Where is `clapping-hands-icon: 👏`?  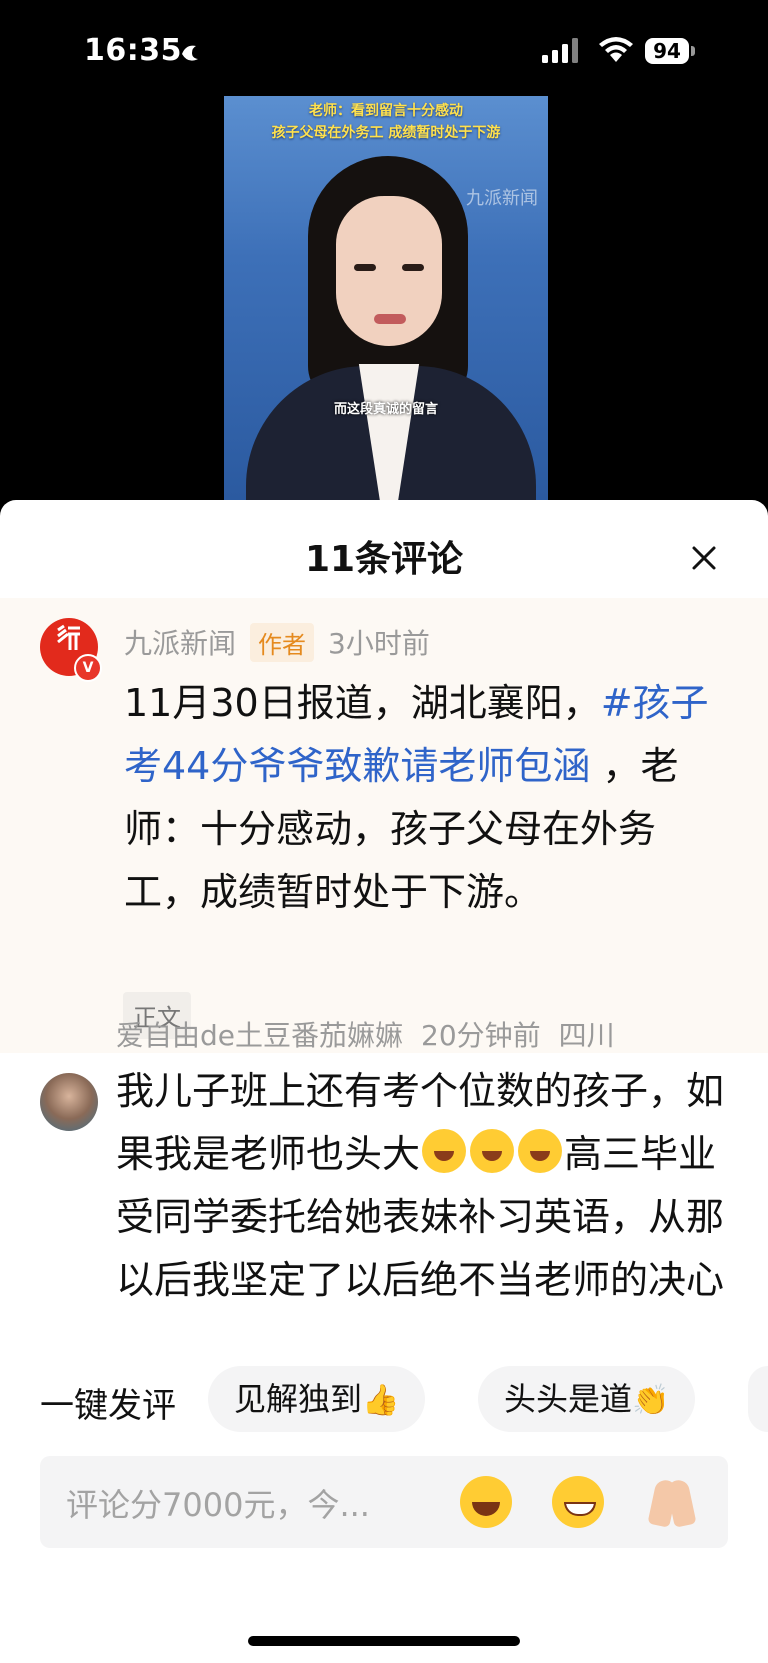 clapping-hands-icon: 👏 is located at coordinates (651, 1400).